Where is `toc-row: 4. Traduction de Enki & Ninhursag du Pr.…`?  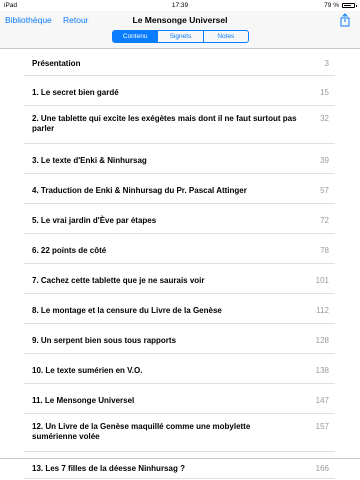
toc-row: 4. Traduction de Enki & Ninhursag du Pr.… is located at coordinates (179, 189).